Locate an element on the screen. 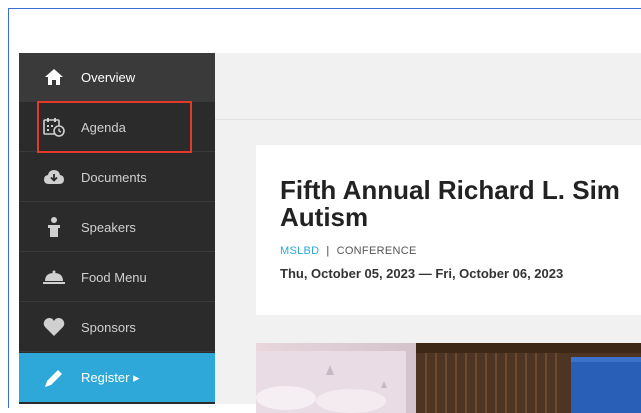 This screenshot has width=641, height=413. event-title: Fifth Annual Richard L. Sim Autism is located at coordinates (460, 204).